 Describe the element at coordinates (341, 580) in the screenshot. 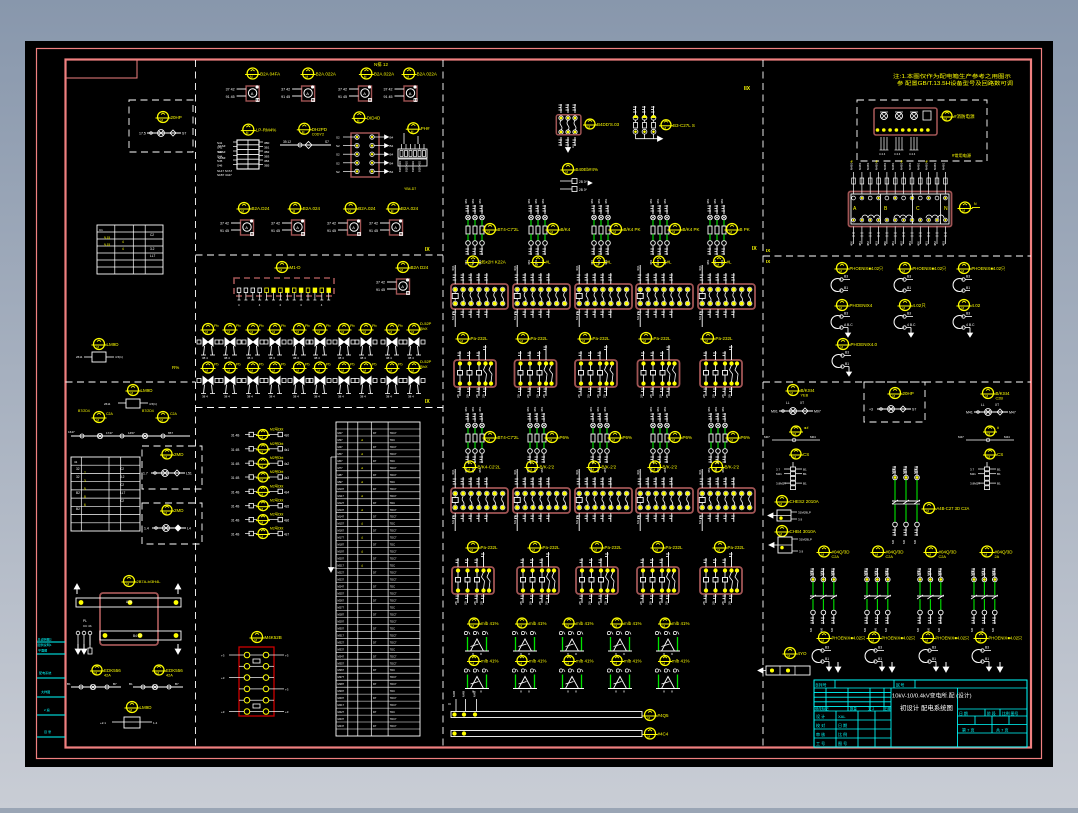

I see `svg-text: M237` at that location.